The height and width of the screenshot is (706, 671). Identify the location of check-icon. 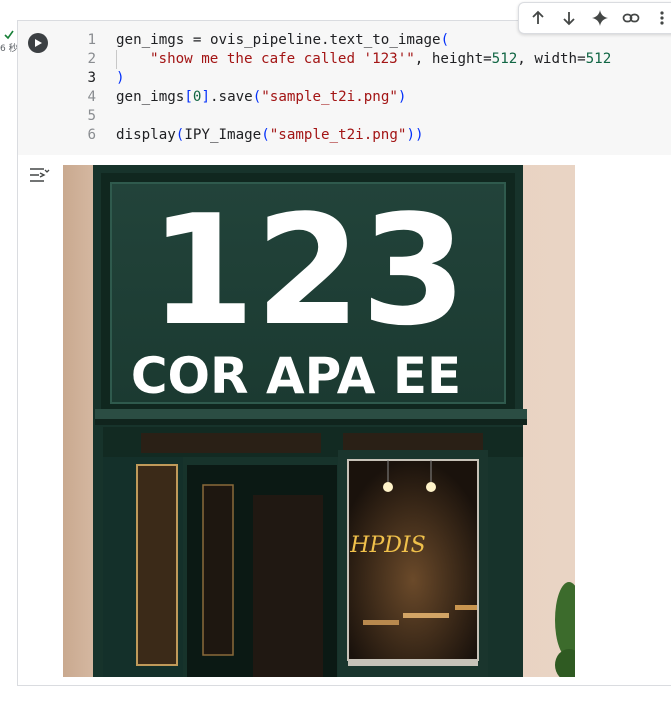
(9, 35).